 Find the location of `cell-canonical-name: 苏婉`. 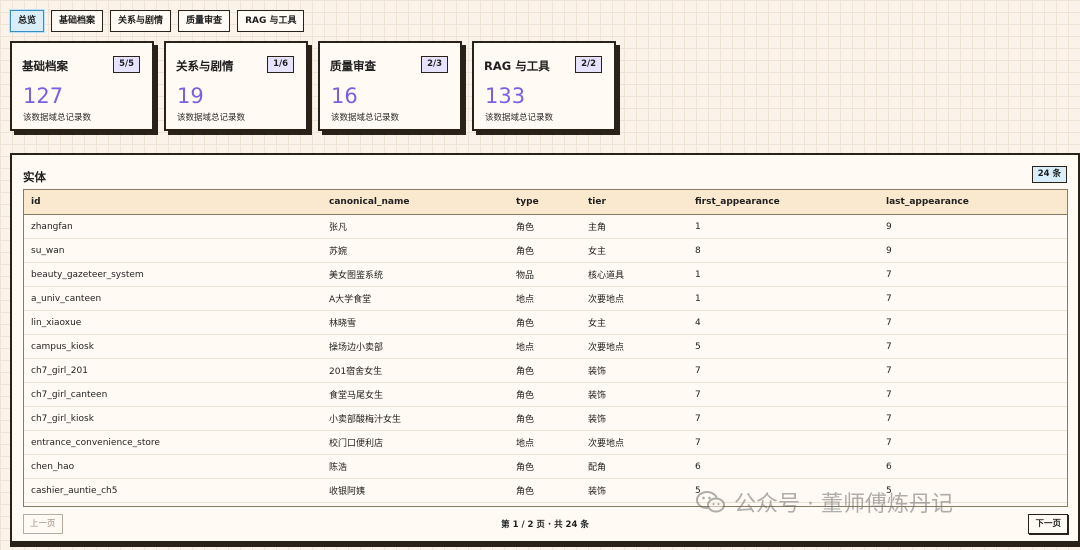

cell-canonical-name: 苏婉 is located at coordinates (415, 250).